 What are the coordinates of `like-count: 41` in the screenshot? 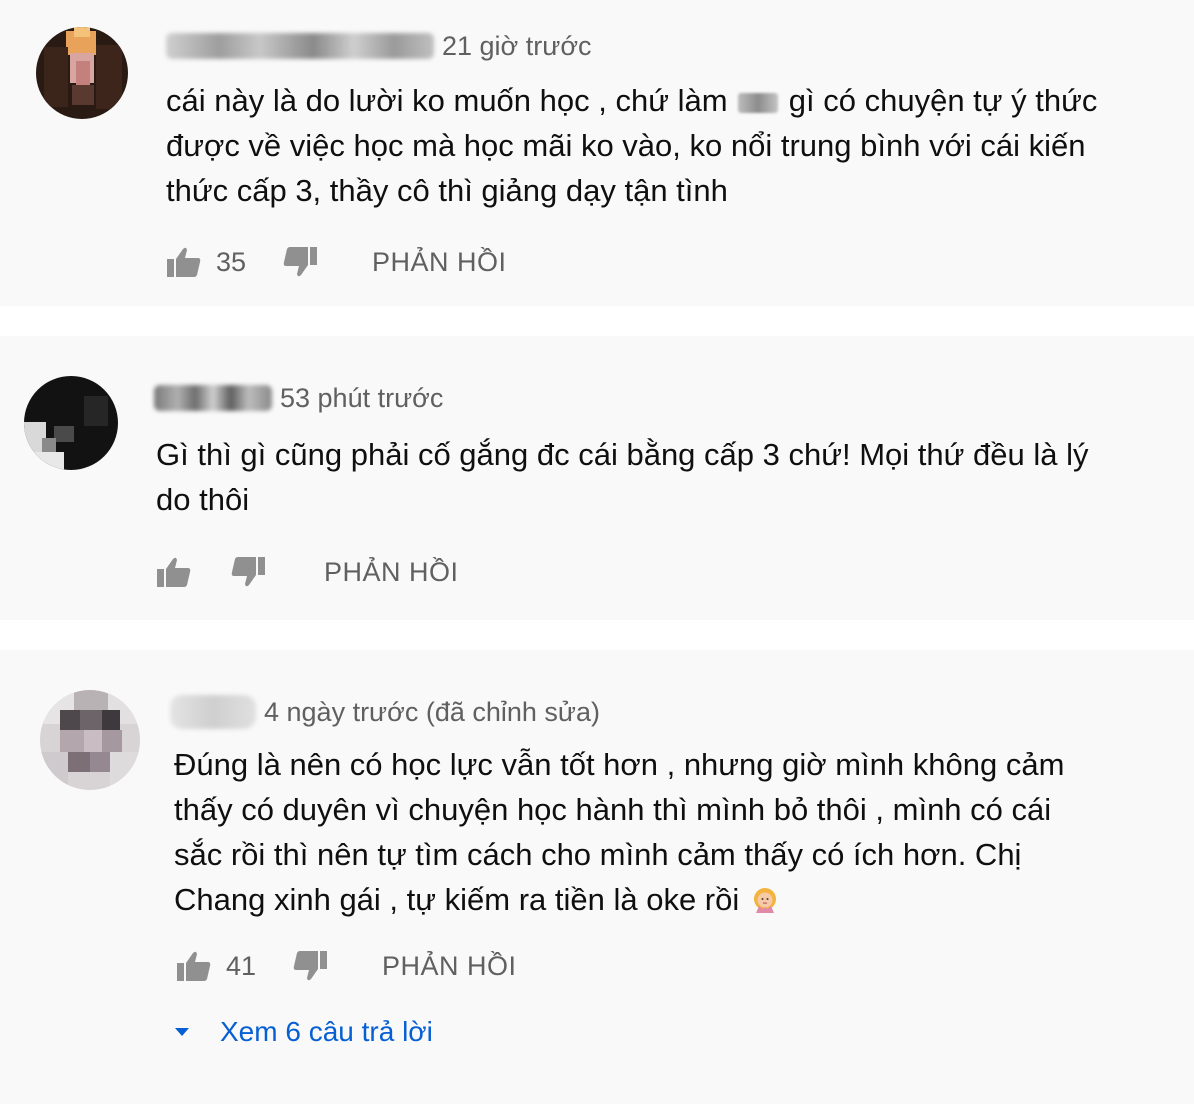 It's located at (241, 965).